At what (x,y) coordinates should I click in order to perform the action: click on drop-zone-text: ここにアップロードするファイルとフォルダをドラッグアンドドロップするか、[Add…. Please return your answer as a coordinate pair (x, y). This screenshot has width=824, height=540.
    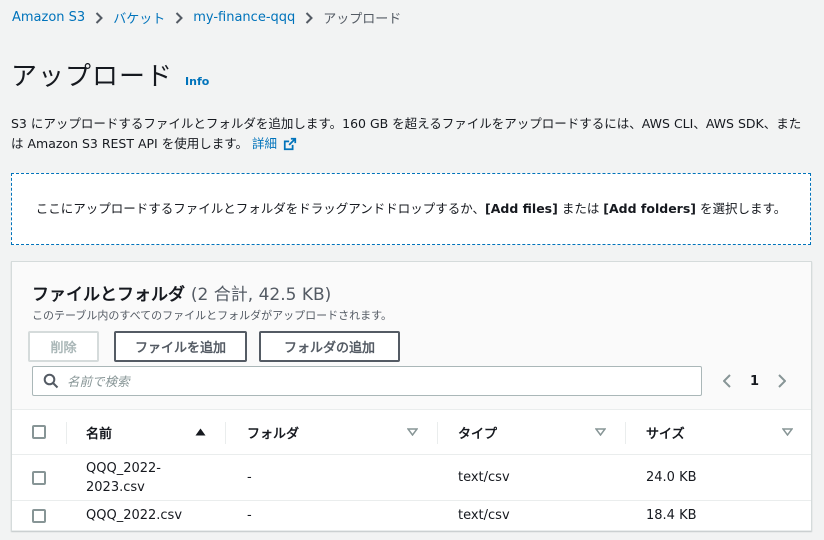
    Looking at the image, I should click on (411, 209).